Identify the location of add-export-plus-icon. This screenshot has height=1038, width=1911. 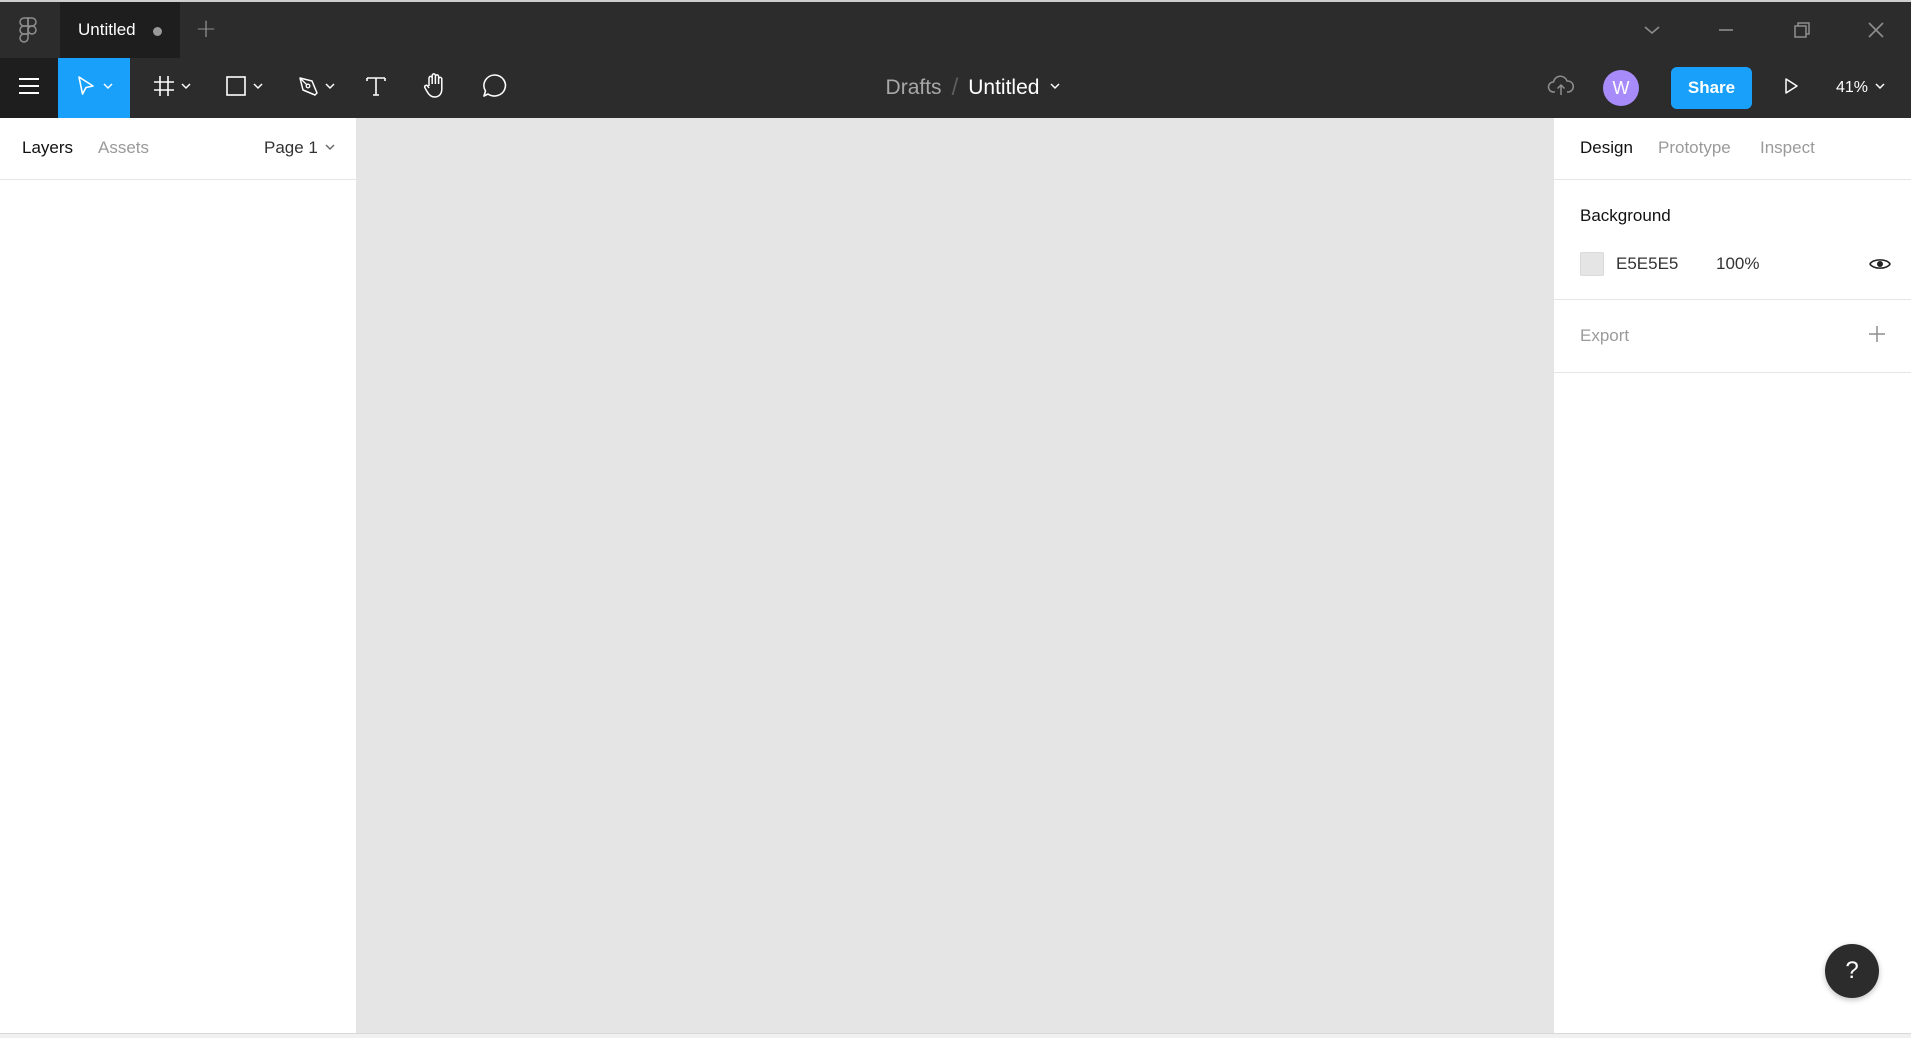
(1877, 334).